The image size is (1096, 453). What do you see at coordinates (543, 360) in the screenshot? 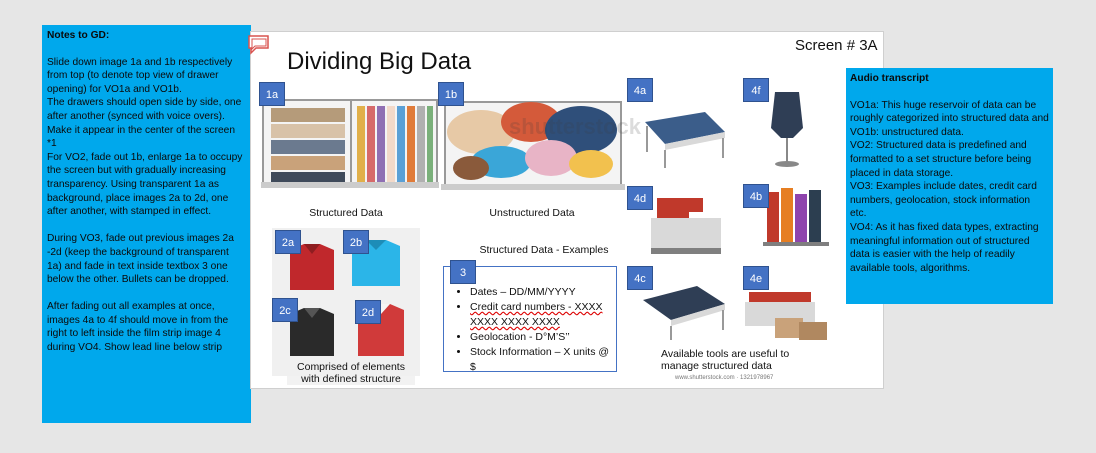
I see `example-stock: Stock Information – X units @ $` at bounding box center [543, 360].